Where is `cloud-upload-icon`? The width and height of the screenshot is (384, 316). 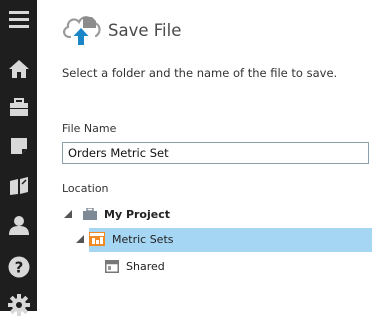
cloud-upload-icon is located at coordinates (82, 31).